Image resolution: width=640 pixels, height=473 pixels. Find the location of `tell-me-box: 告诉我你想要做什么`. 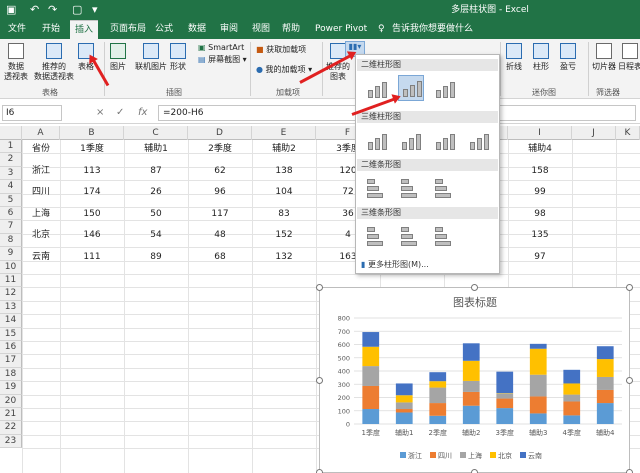

tell-me-box: 告诉我你想要做什么 is located at coordinates (432, 29).